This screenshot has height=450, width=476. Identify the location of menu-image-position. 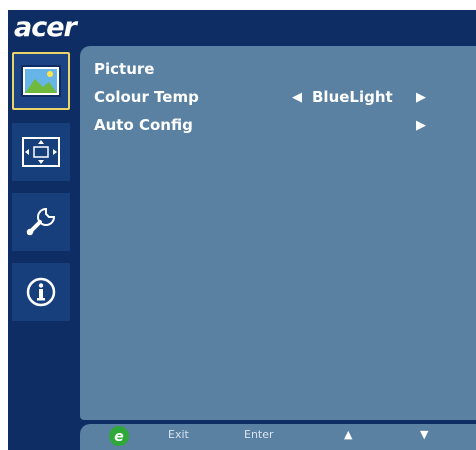
(41, 152).